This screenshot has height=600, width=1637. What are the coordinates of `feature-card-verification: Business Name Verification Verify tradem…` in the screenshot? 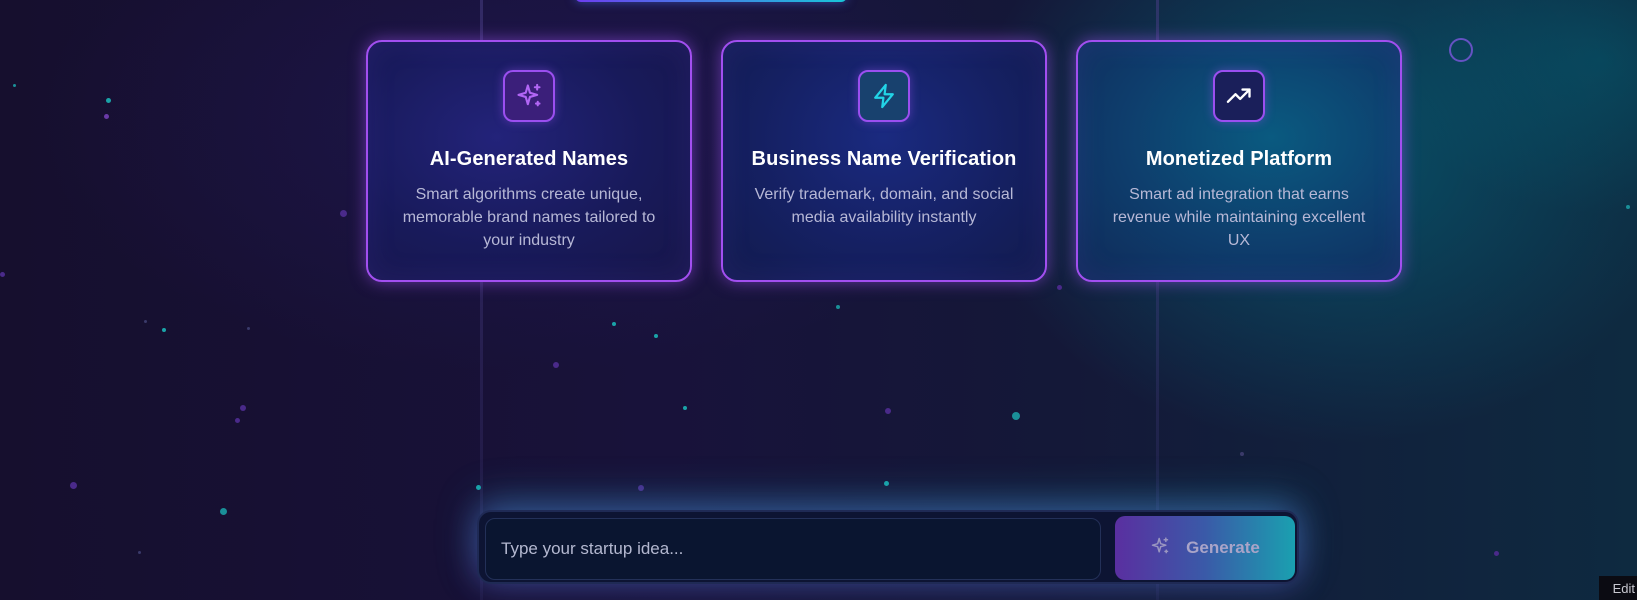 It's located at (884, 161).